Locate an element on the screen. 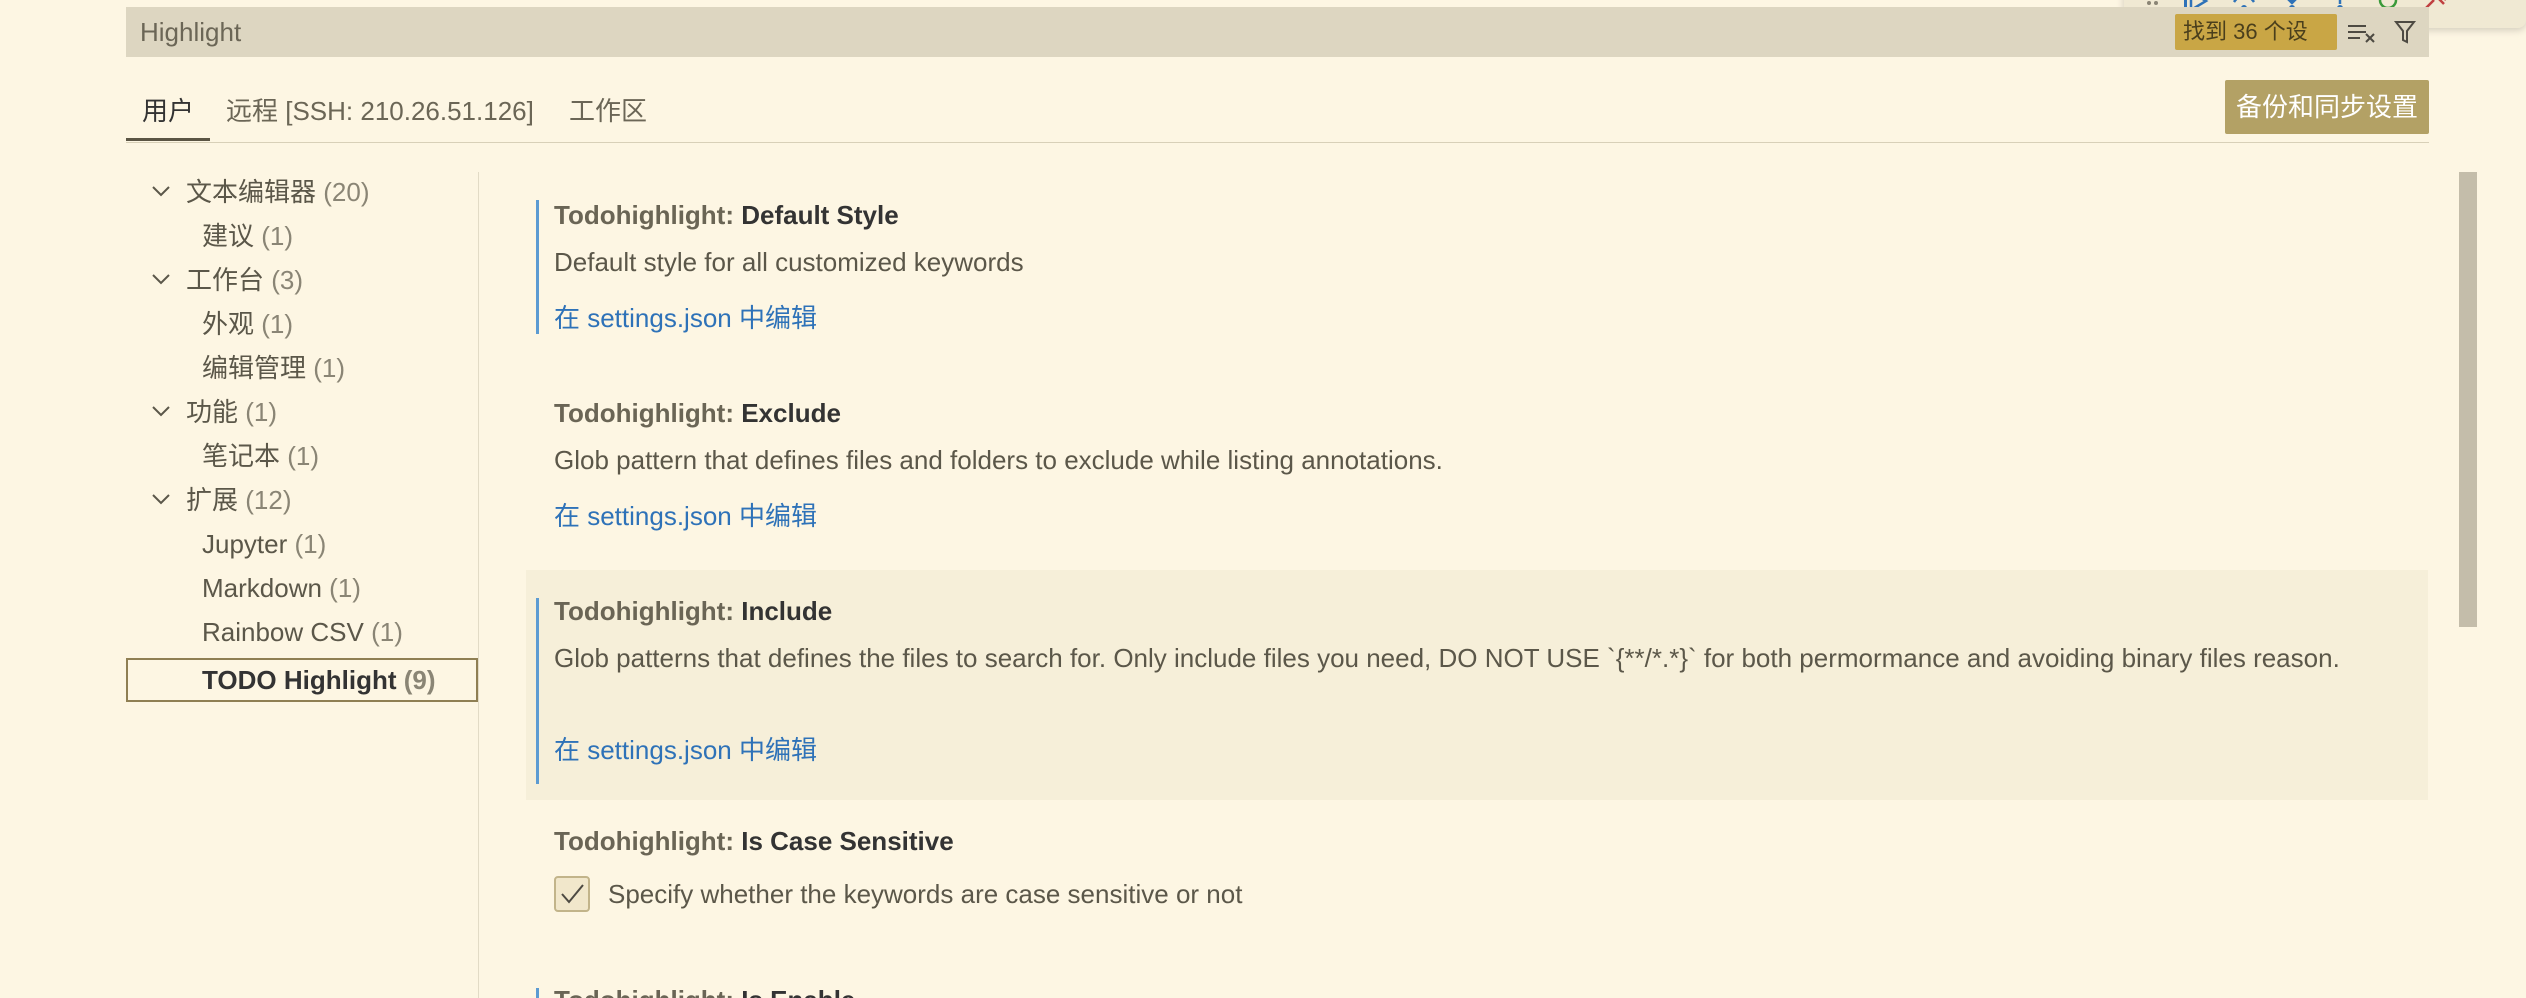  toc-count: (9) is located at coordinates (419, 680).